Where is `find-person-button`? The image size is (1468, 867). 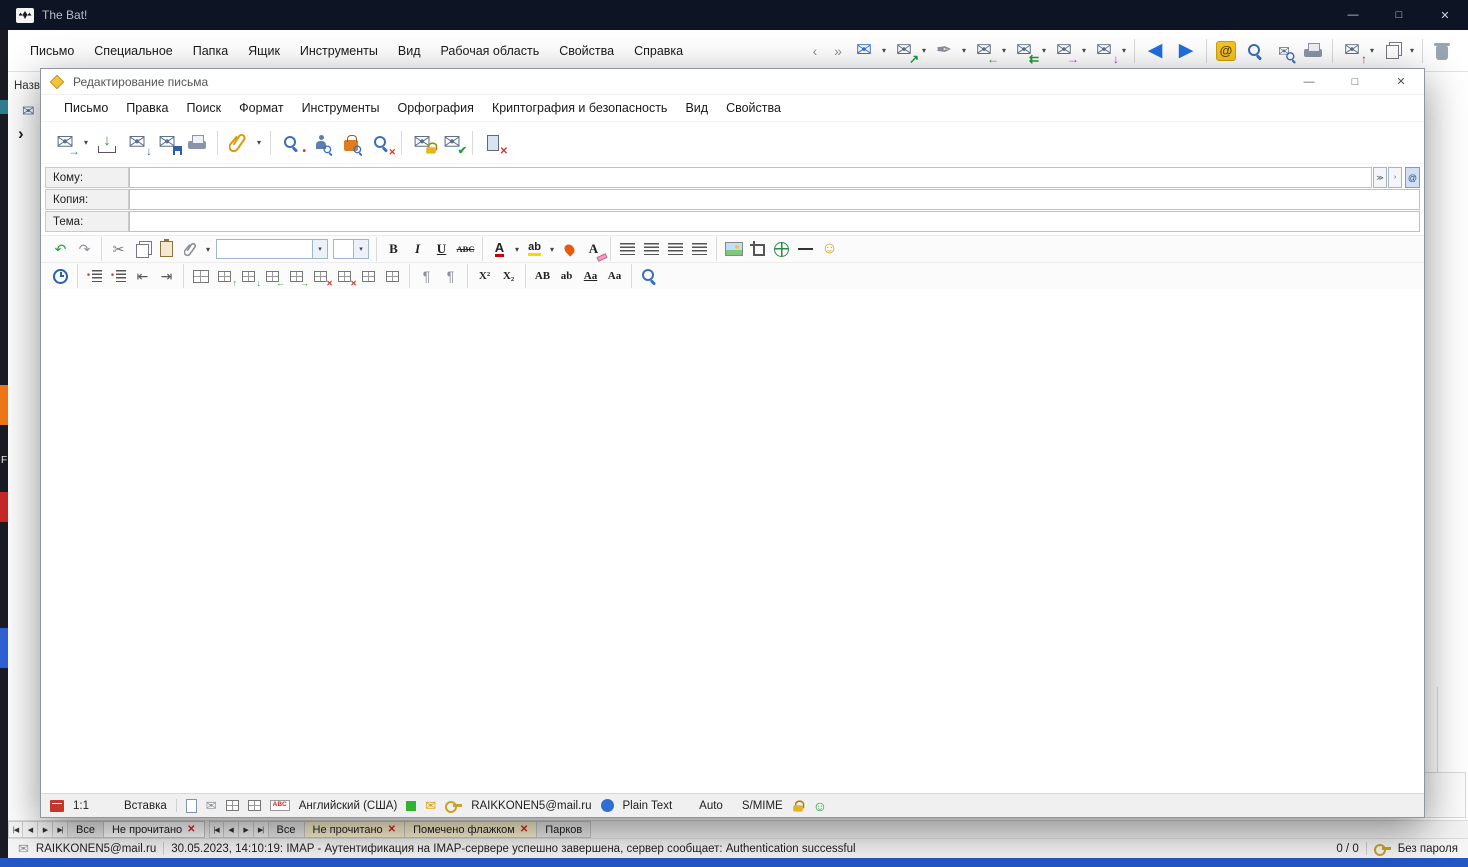 find-person-button is located at coordinates (321, 143).